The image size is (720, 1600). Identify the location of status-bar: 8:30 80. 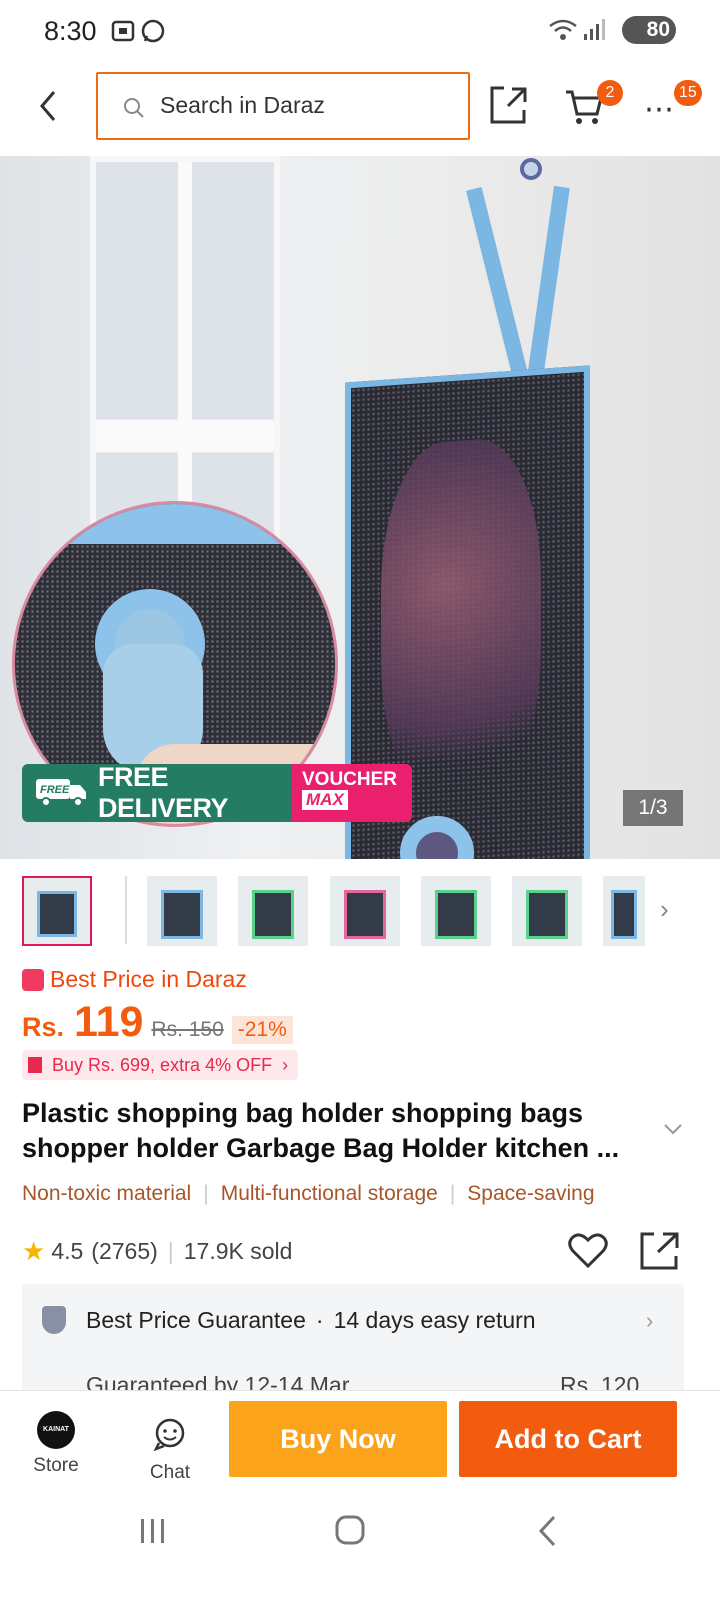
(360, 32).